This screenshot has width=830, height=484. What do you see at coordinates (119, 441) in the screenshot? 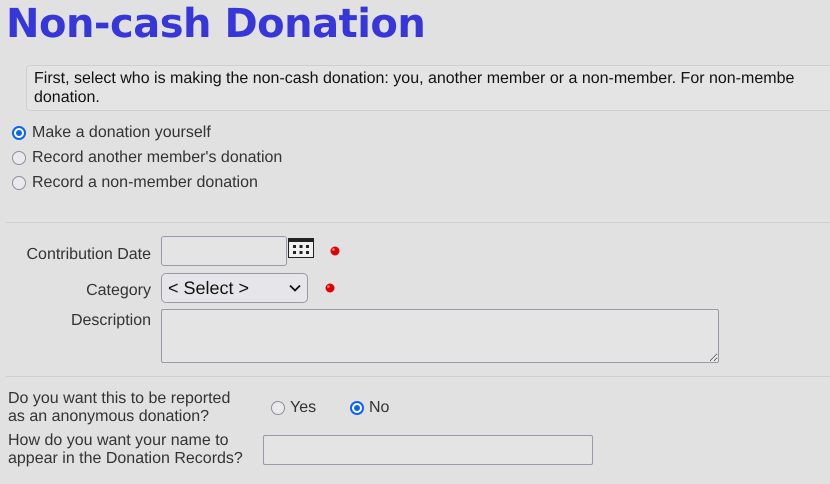
I see `question-text: How do you want your name to` at bounding box center [119, 441].